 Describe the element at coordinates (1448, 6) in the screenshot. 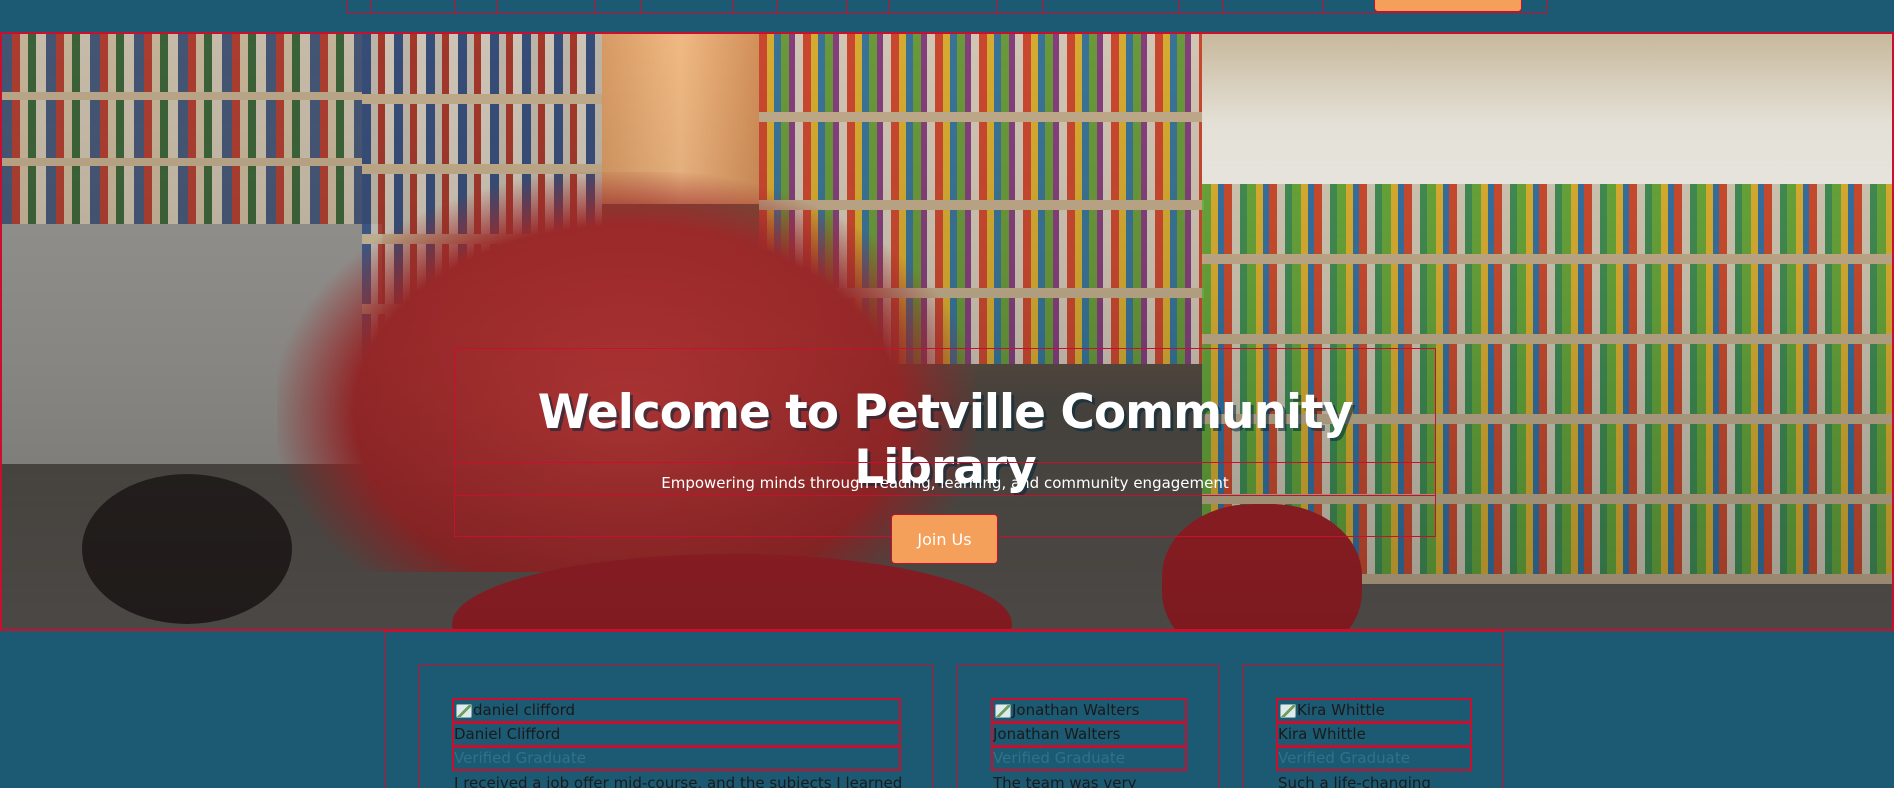

I see `nav-cta-button` at that location.